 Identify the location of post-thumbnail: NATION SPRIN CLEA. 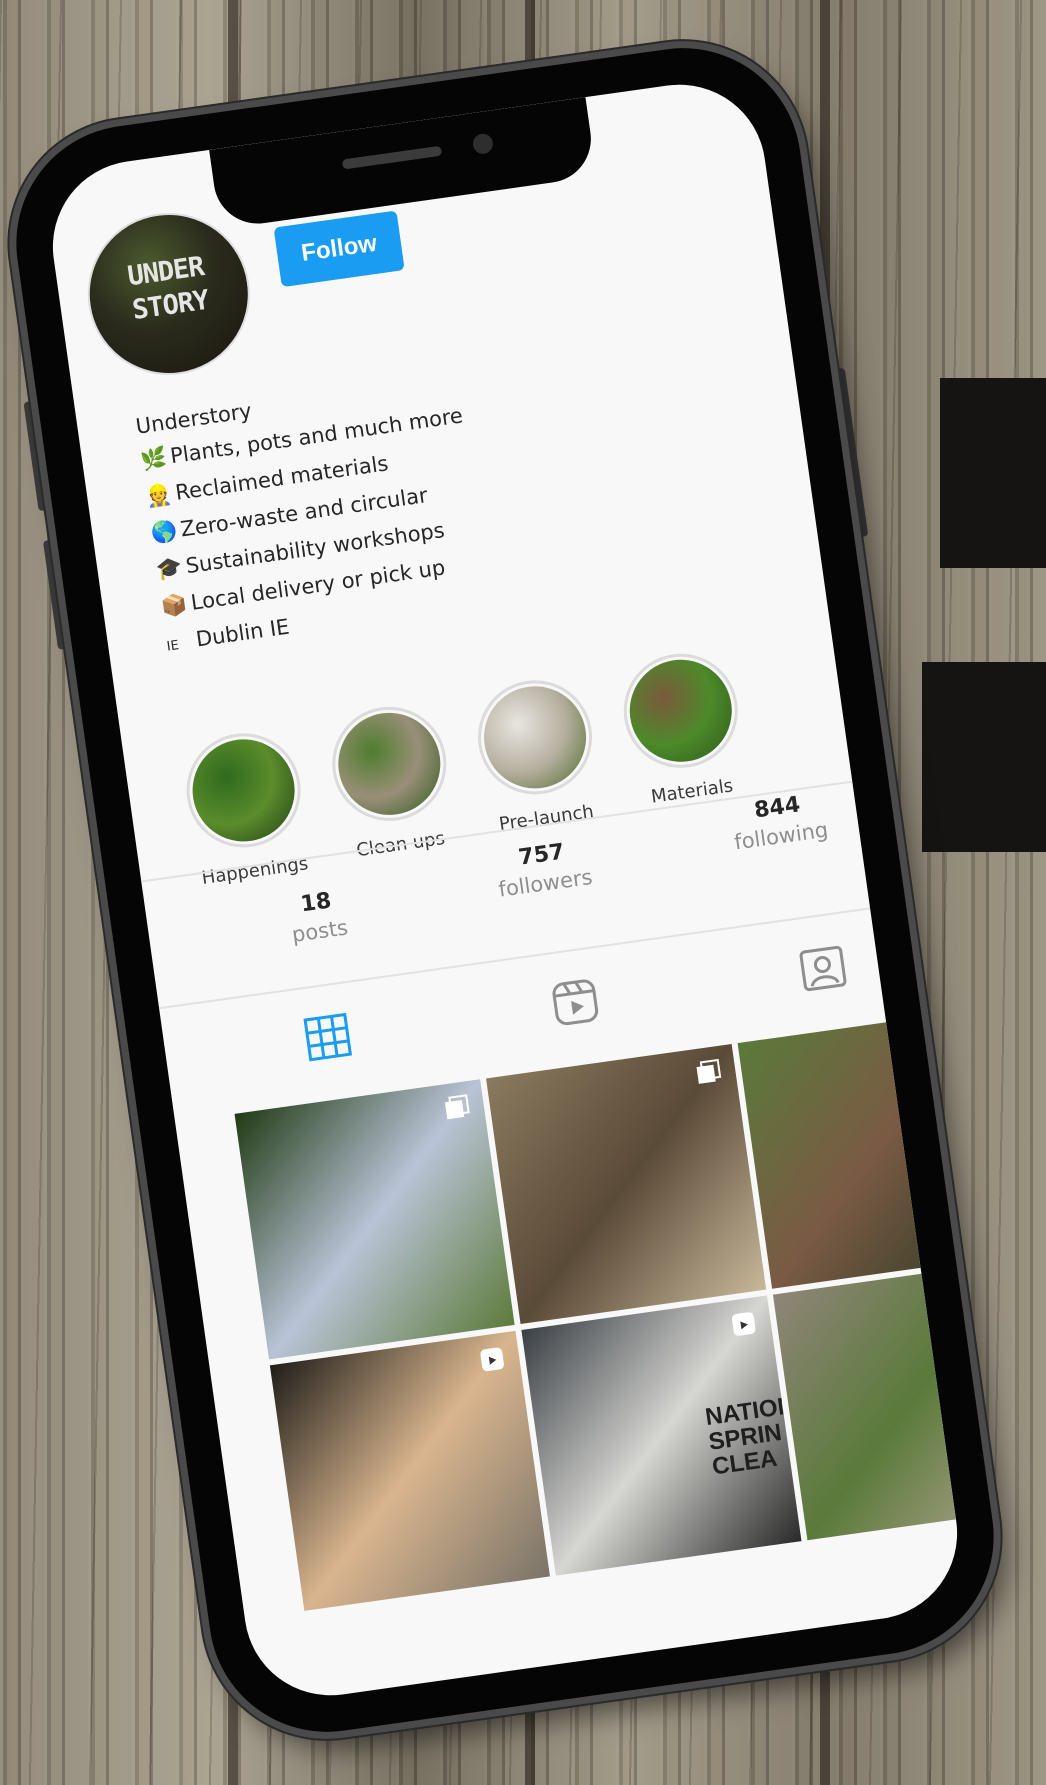
(661, 1435).